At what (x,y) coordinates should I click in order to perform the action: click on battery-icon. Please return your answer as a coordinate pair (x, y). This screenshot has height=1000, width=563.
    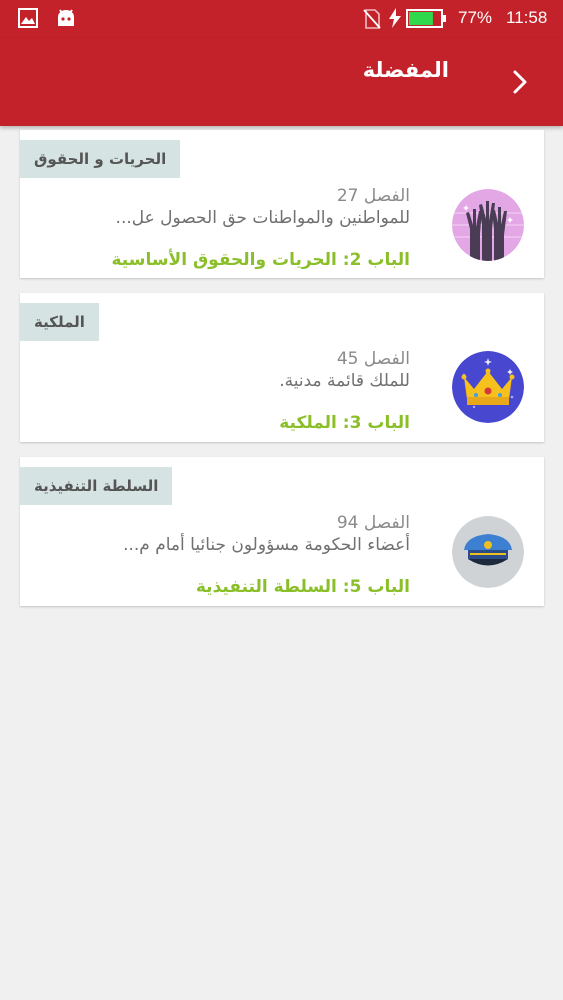
    Looking at the image, I should click on (426, 18).